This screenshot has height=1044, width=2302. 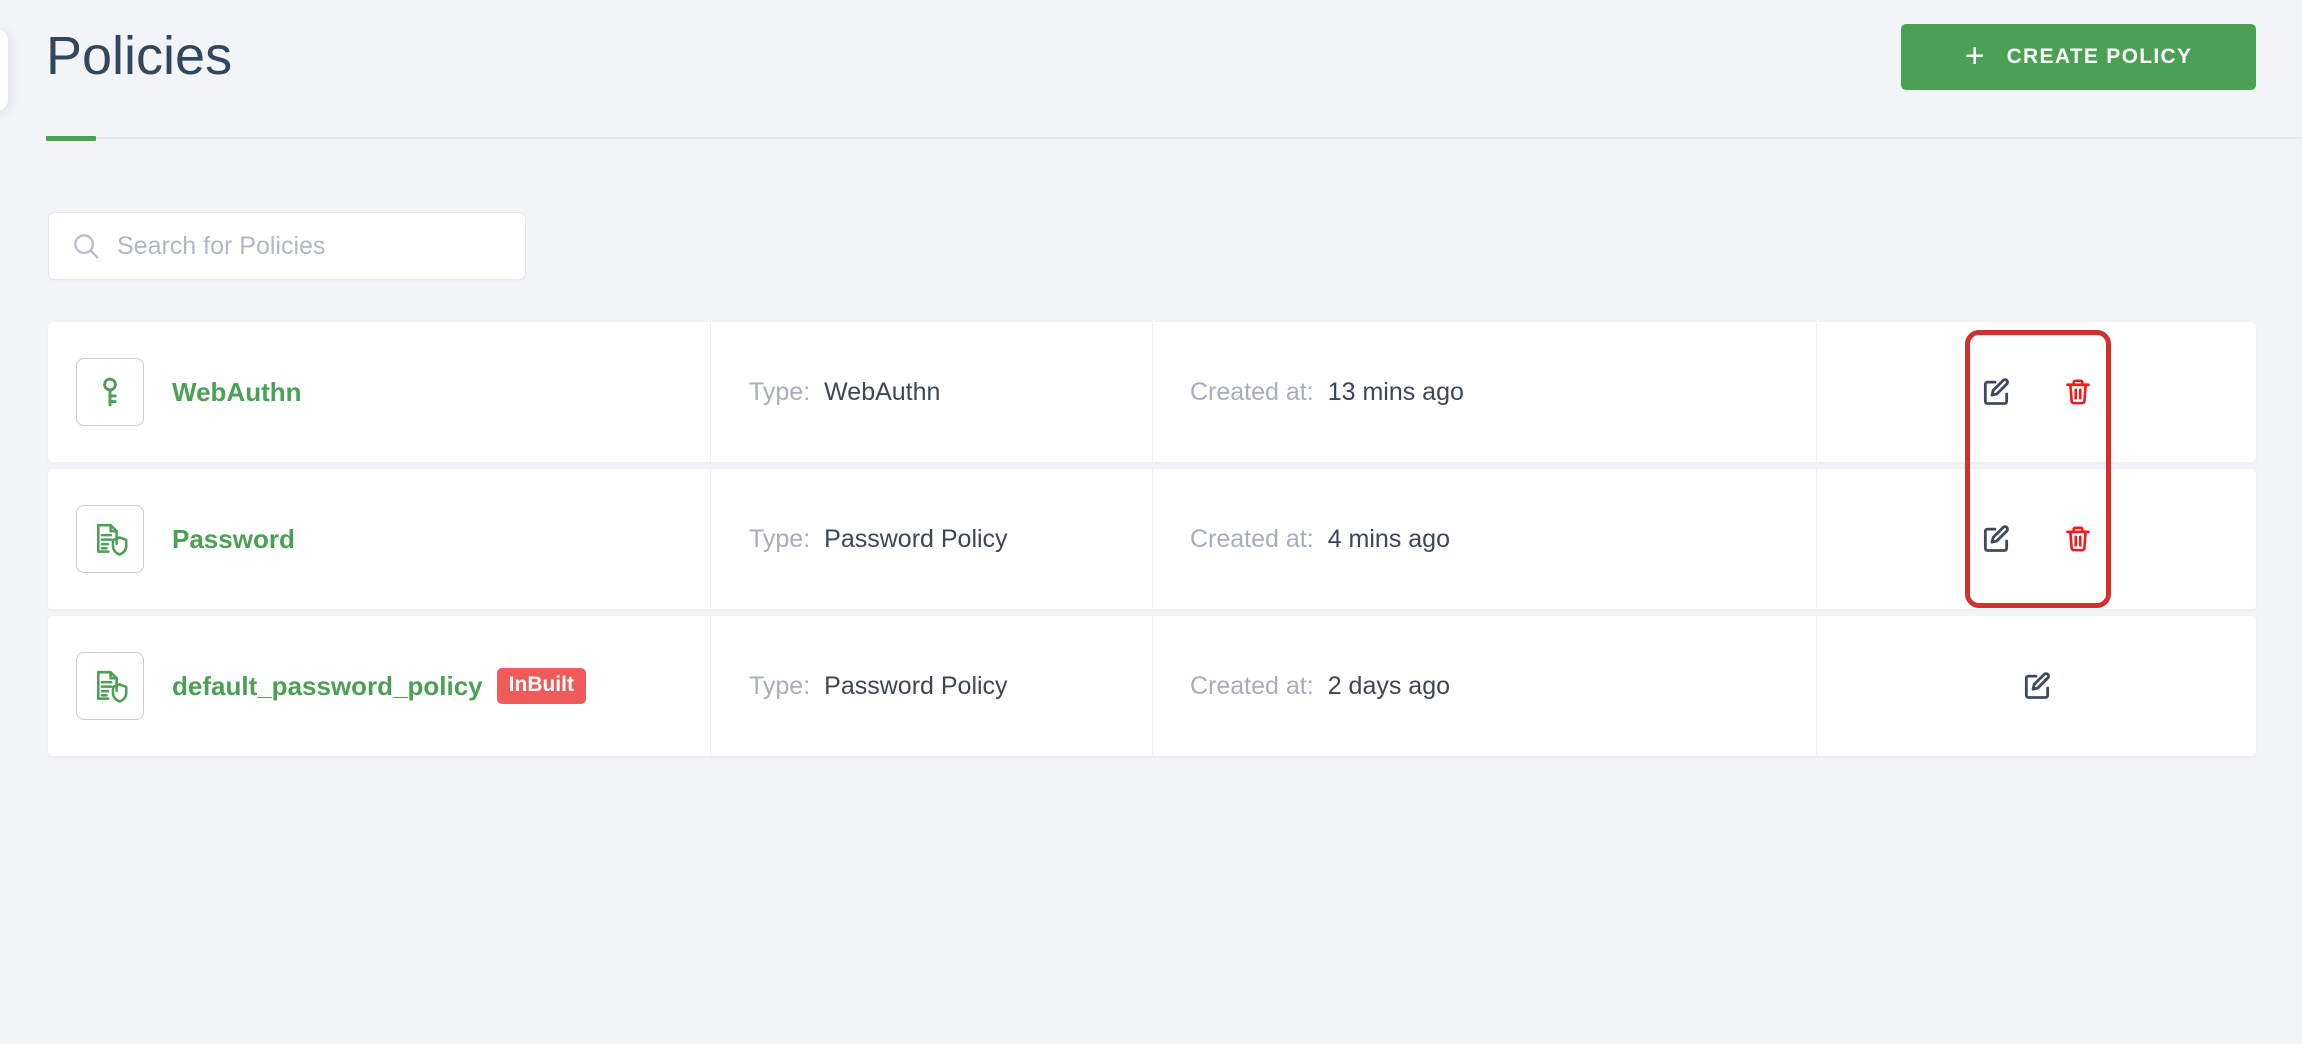 I want to click on policy-name-group: default_password_policy InBuilt, so click(x=379, y=686).